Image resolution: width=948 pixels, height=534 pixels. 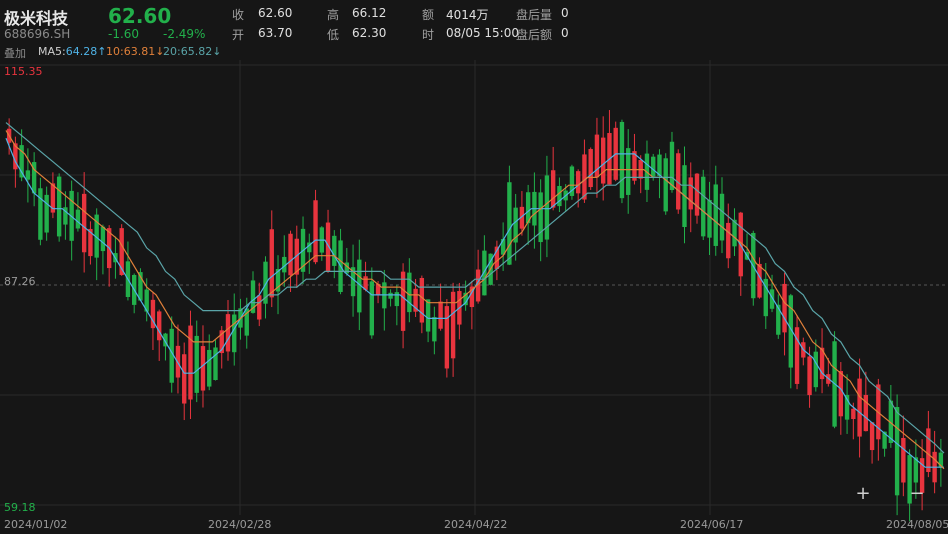 I want to click on close-label: 收, so click(x=238, y=15).